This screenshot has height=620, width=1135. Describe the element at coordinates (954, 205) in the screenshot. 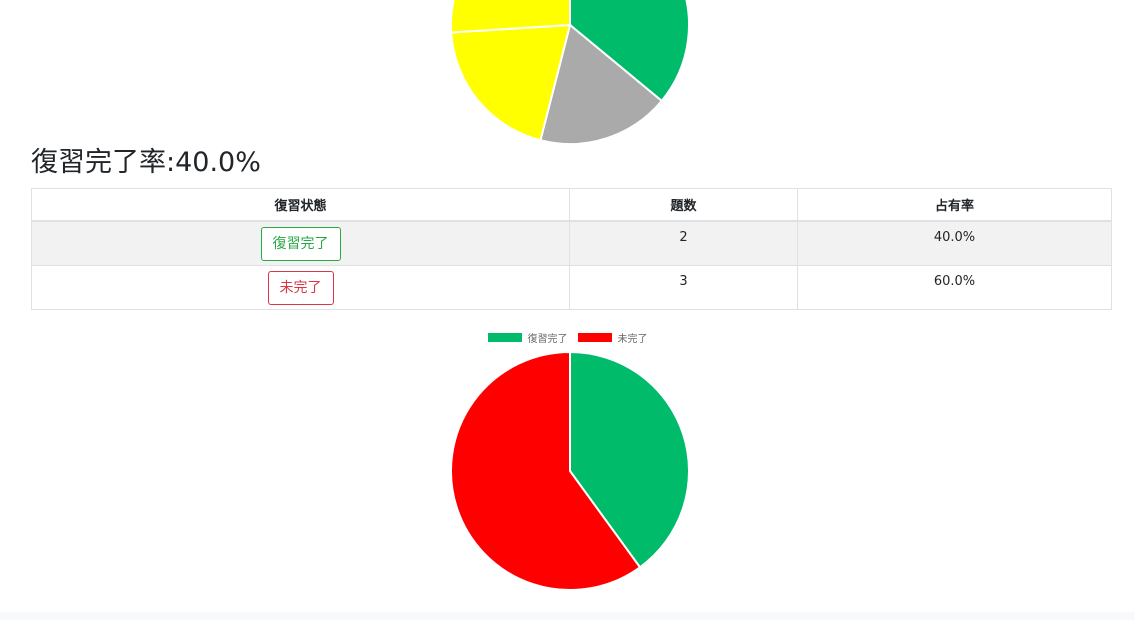

I see `header-share: 占有率` at that location.